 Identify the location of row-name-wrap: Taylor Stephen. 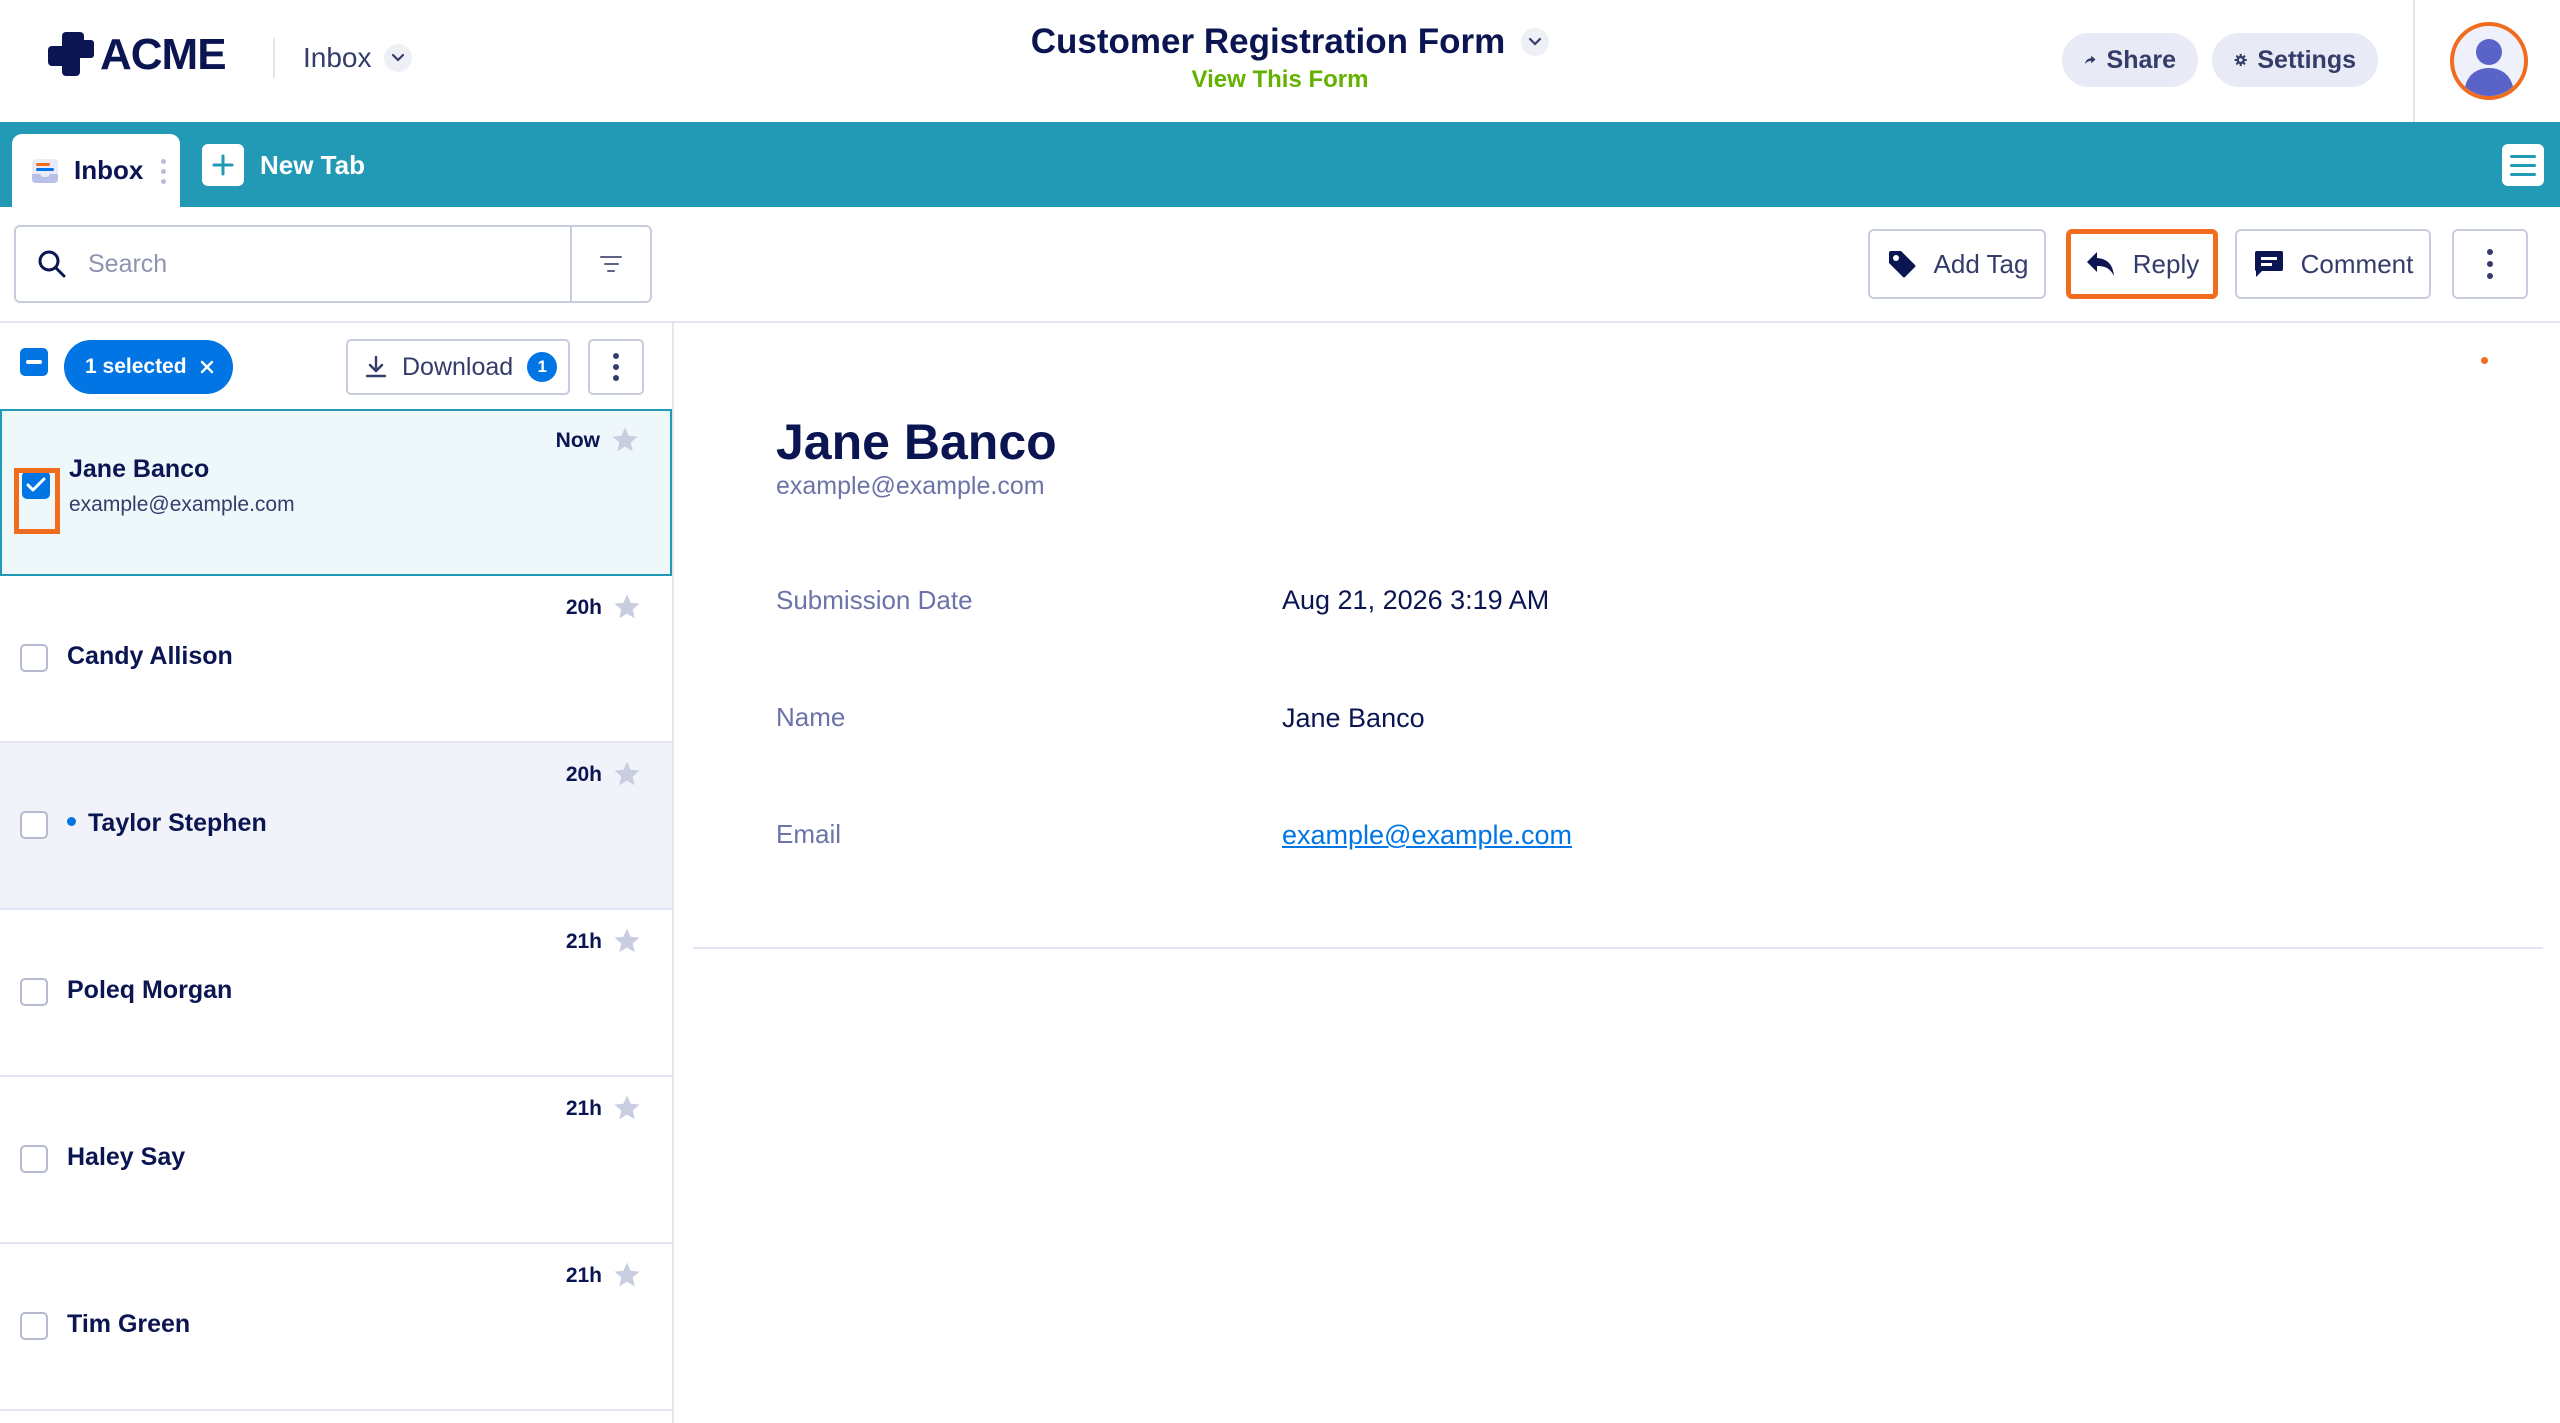
(167, 823).